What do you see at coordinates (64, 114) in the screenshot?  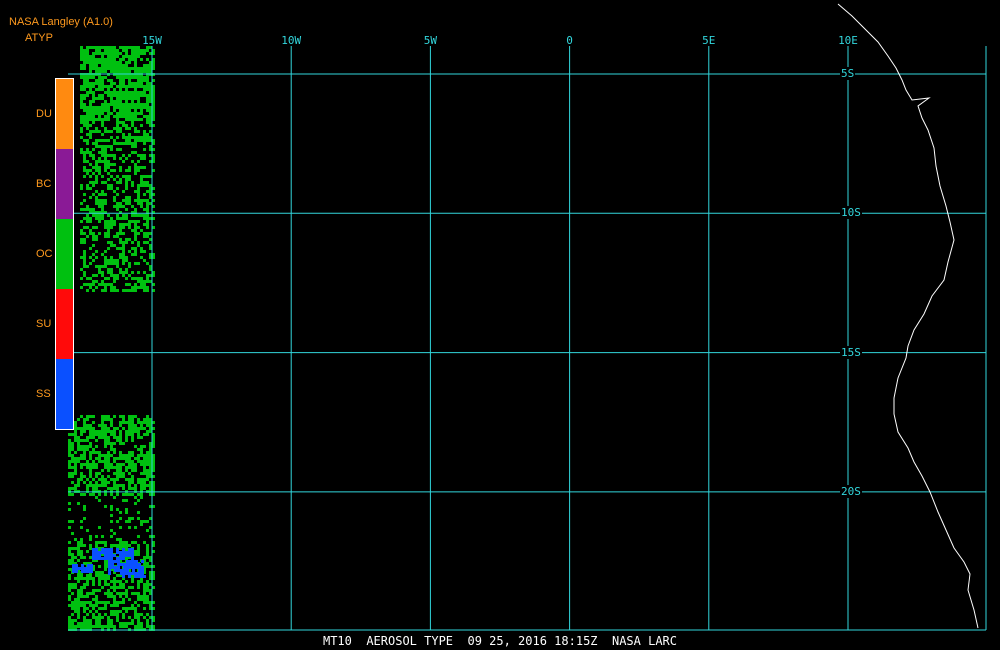 I see `legend-swatch-du` at bounding box center [64, 114].